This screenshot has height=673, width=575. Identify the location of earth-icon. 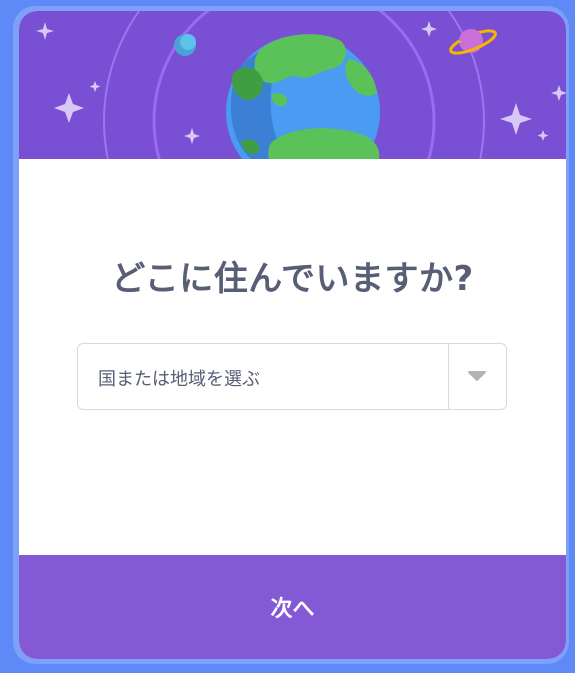
(303, 96).